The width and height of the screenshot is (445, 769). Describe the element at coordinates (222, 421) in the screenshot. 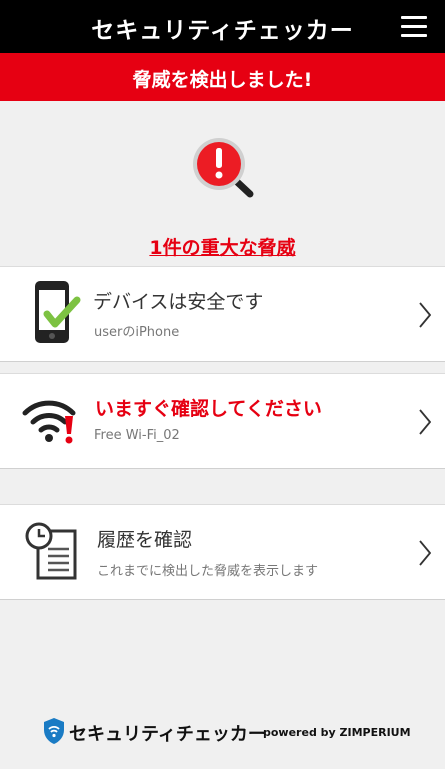

I see `wifi-warning-card: いますぐ確認してください Free Wi-Fi_02` at that location.